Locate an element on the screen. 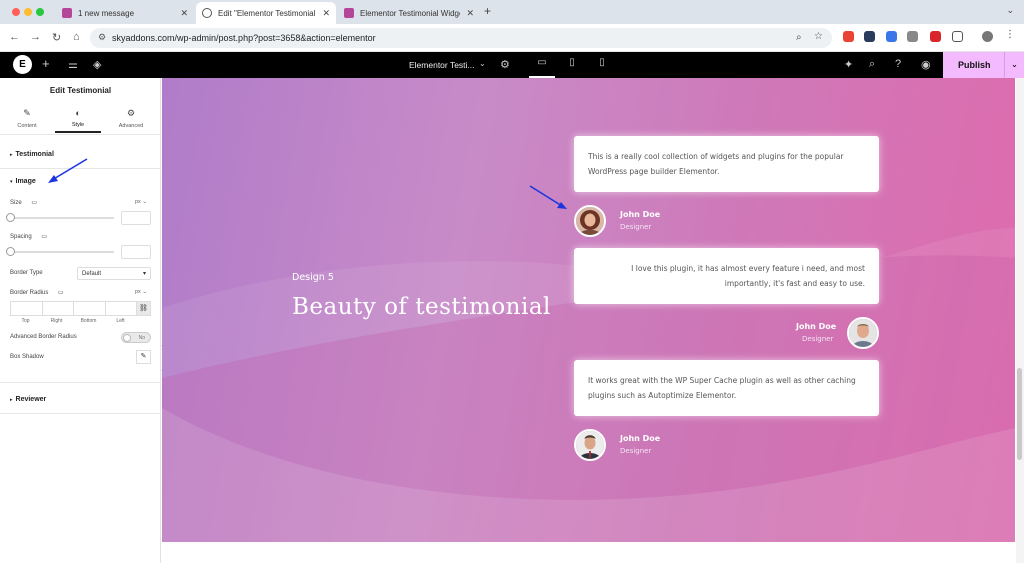 The height and width of the screenshot is (563, 1024). browser-tab-edit-testimonial: Edit "Elementor Testimonial W ✕ is located at coordinates (266, 13).